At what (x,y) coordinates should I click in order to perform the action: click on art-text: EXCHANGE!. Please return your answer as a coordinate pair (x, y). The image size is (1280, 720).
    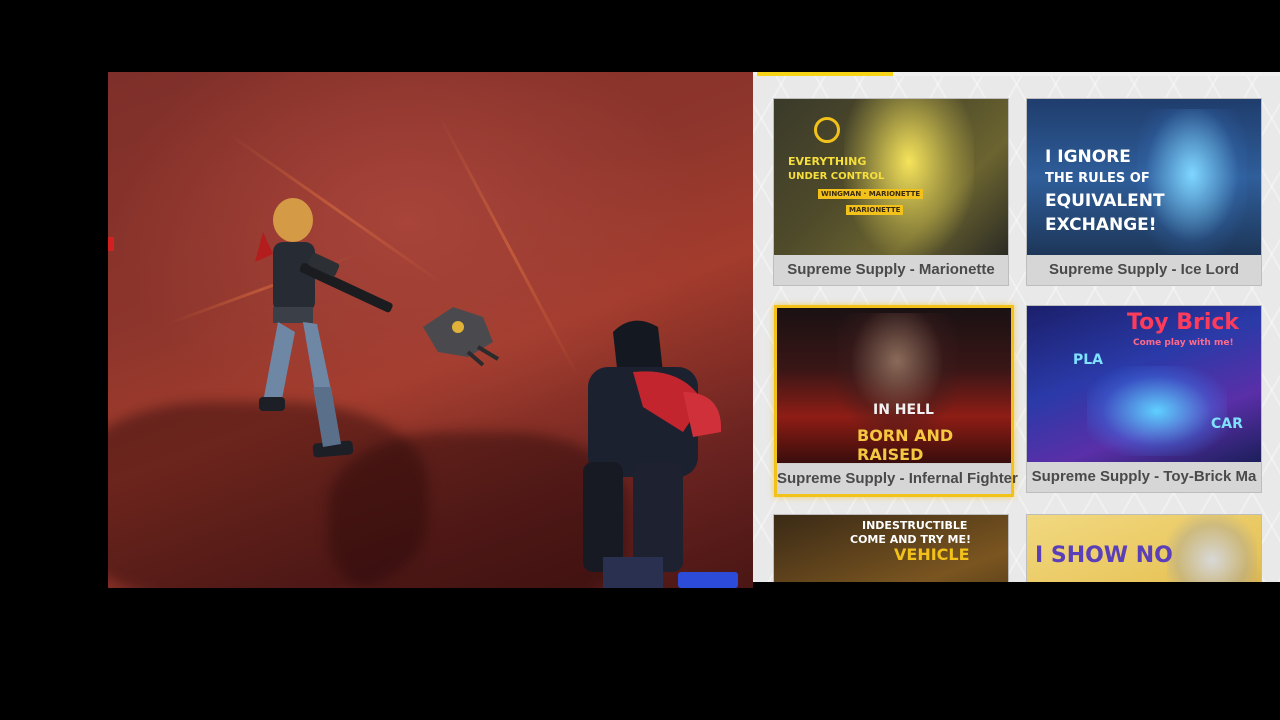
    Looking at the image, I should click on (1101, 225).